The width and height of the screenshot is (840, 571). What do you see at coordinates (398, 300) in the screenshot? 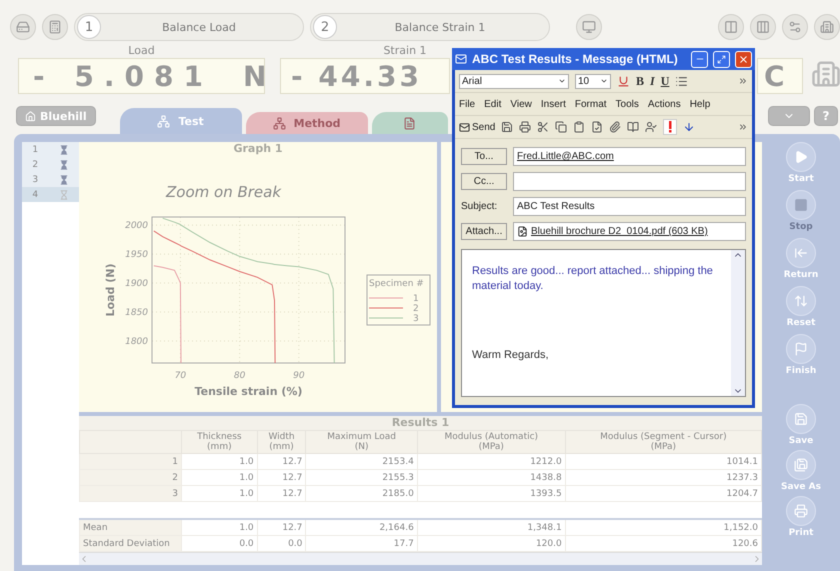
I see `legend-box` at bounding box center [398, 300].